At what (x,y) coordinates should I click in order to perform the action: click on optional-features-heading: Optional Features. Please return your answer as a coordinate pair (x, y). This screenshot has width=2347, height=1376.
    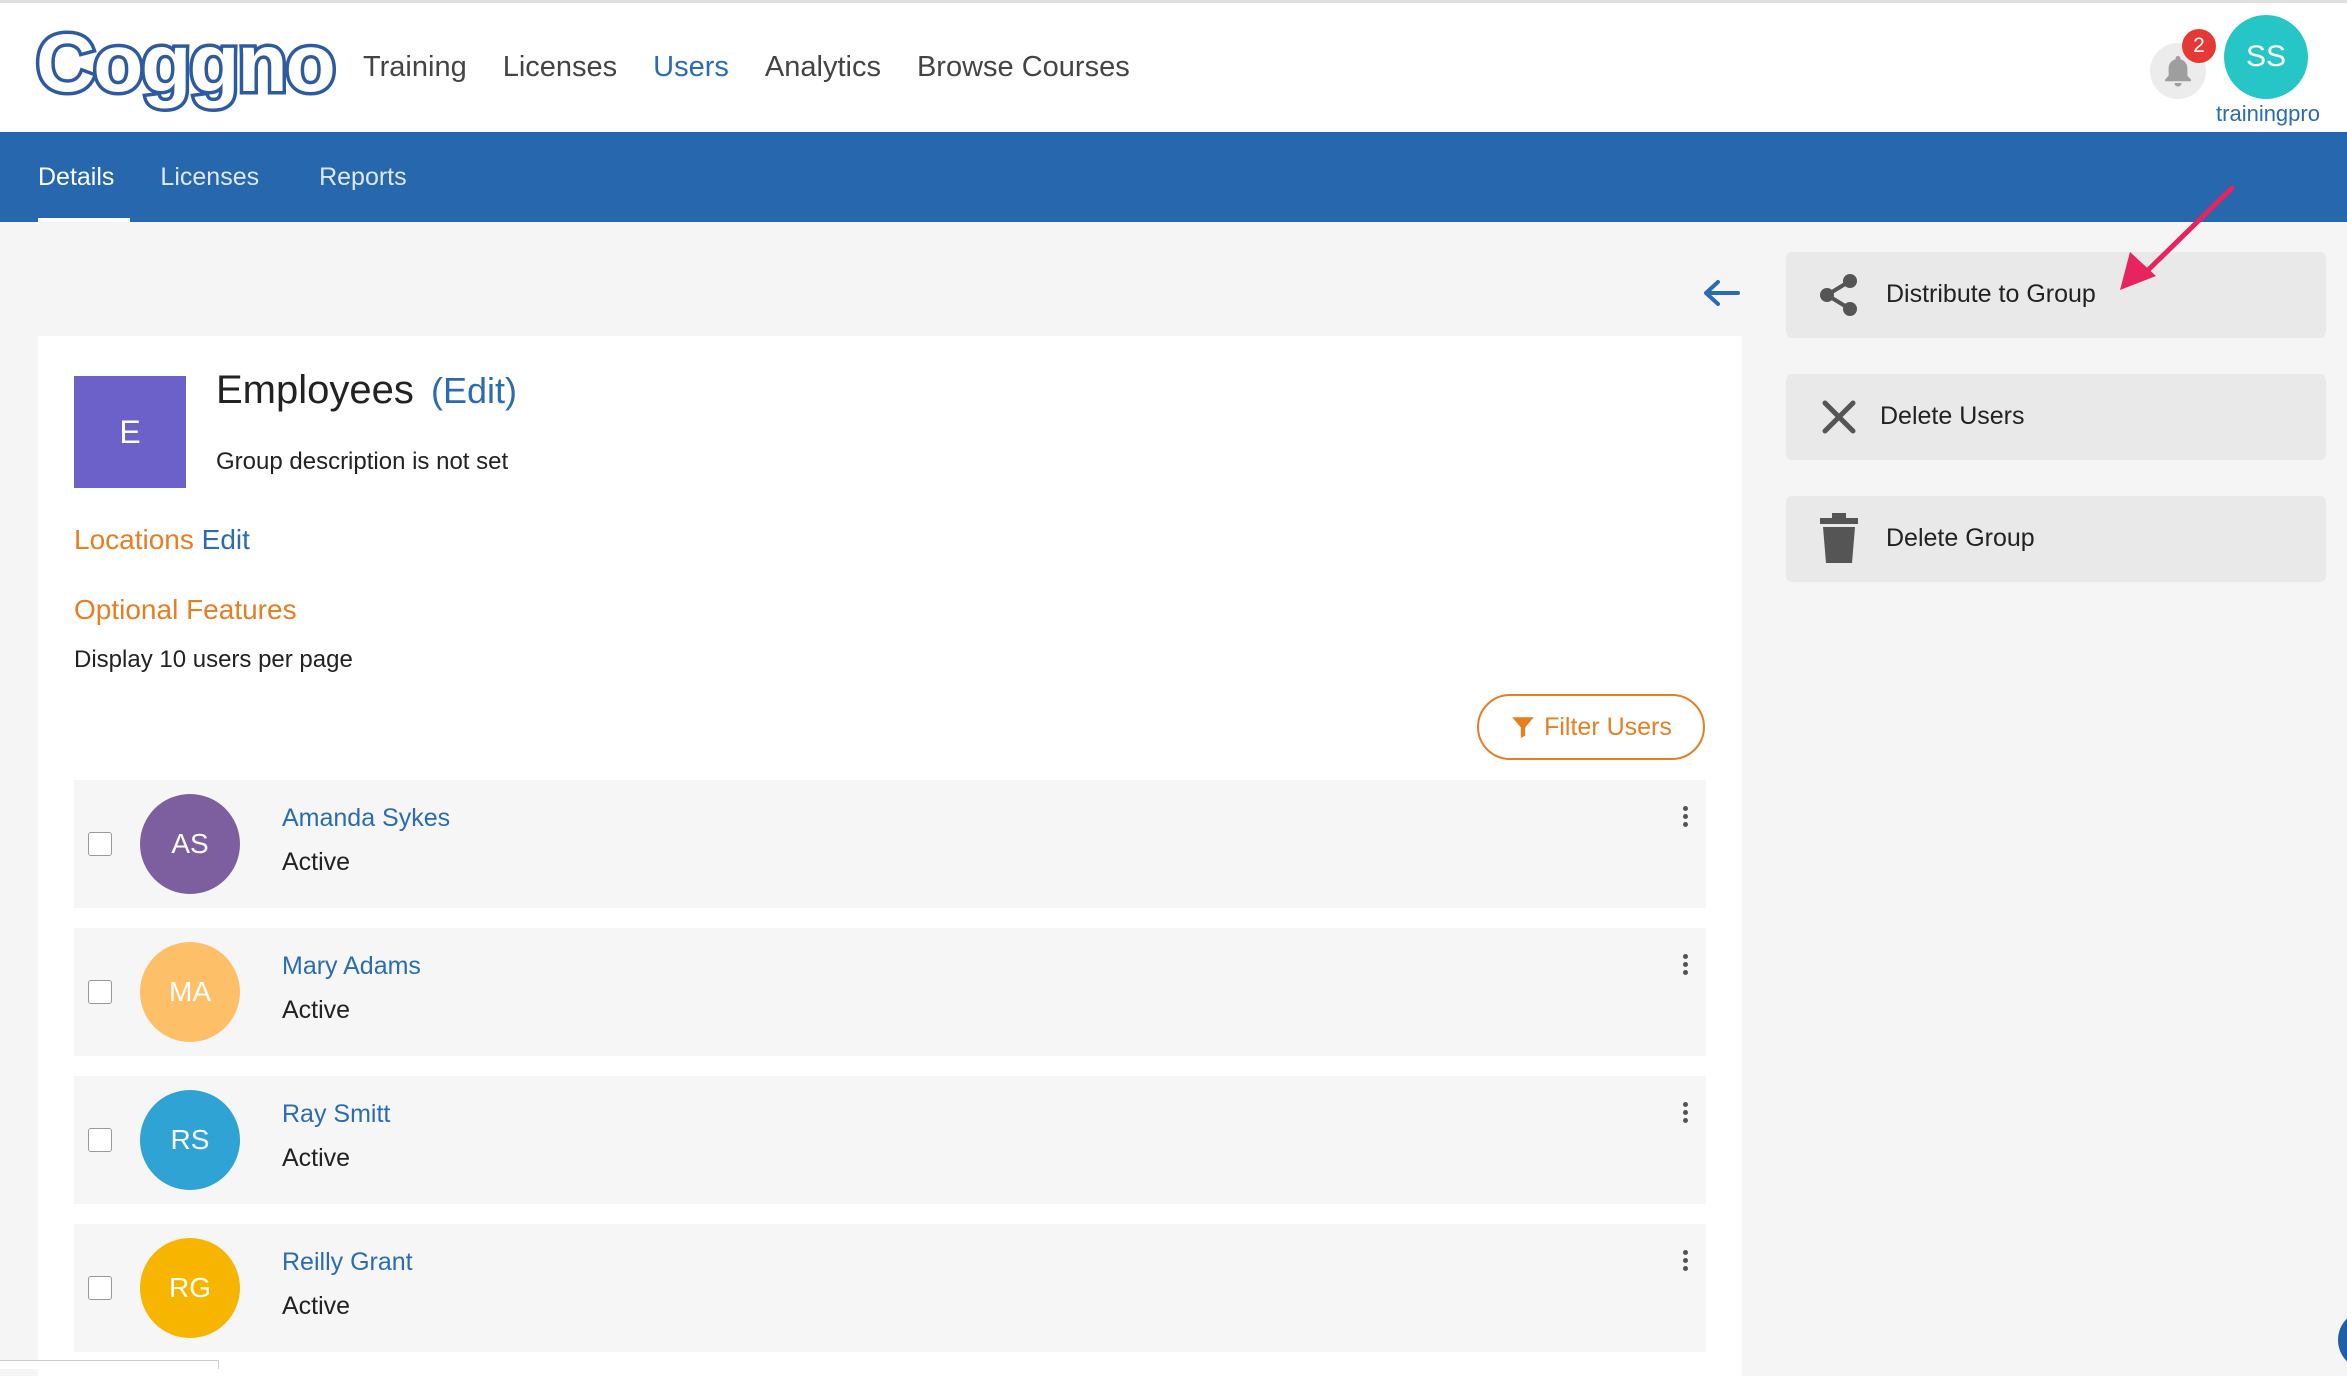
    Looking at the image, I should click on (185, 609).